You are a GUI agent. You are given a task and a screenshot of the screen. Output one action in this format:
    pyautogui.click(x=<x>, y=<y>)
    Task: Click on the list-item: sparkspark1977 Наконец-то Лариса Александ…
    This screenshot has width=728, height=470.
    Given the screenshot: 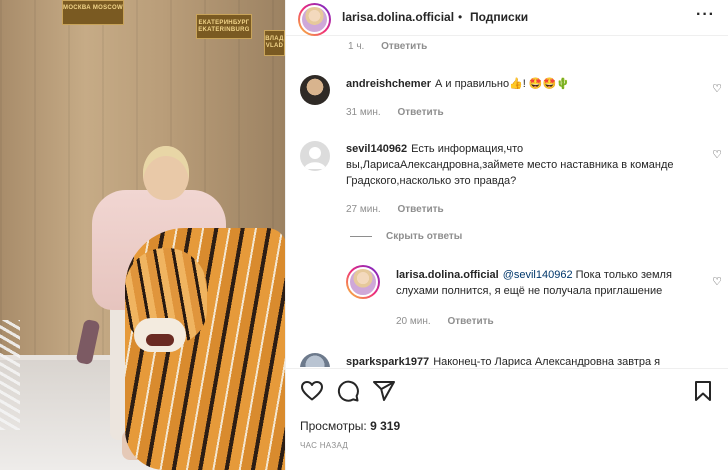 What is the action you would take?
    pyautogui.click(x=536, y=360)
    